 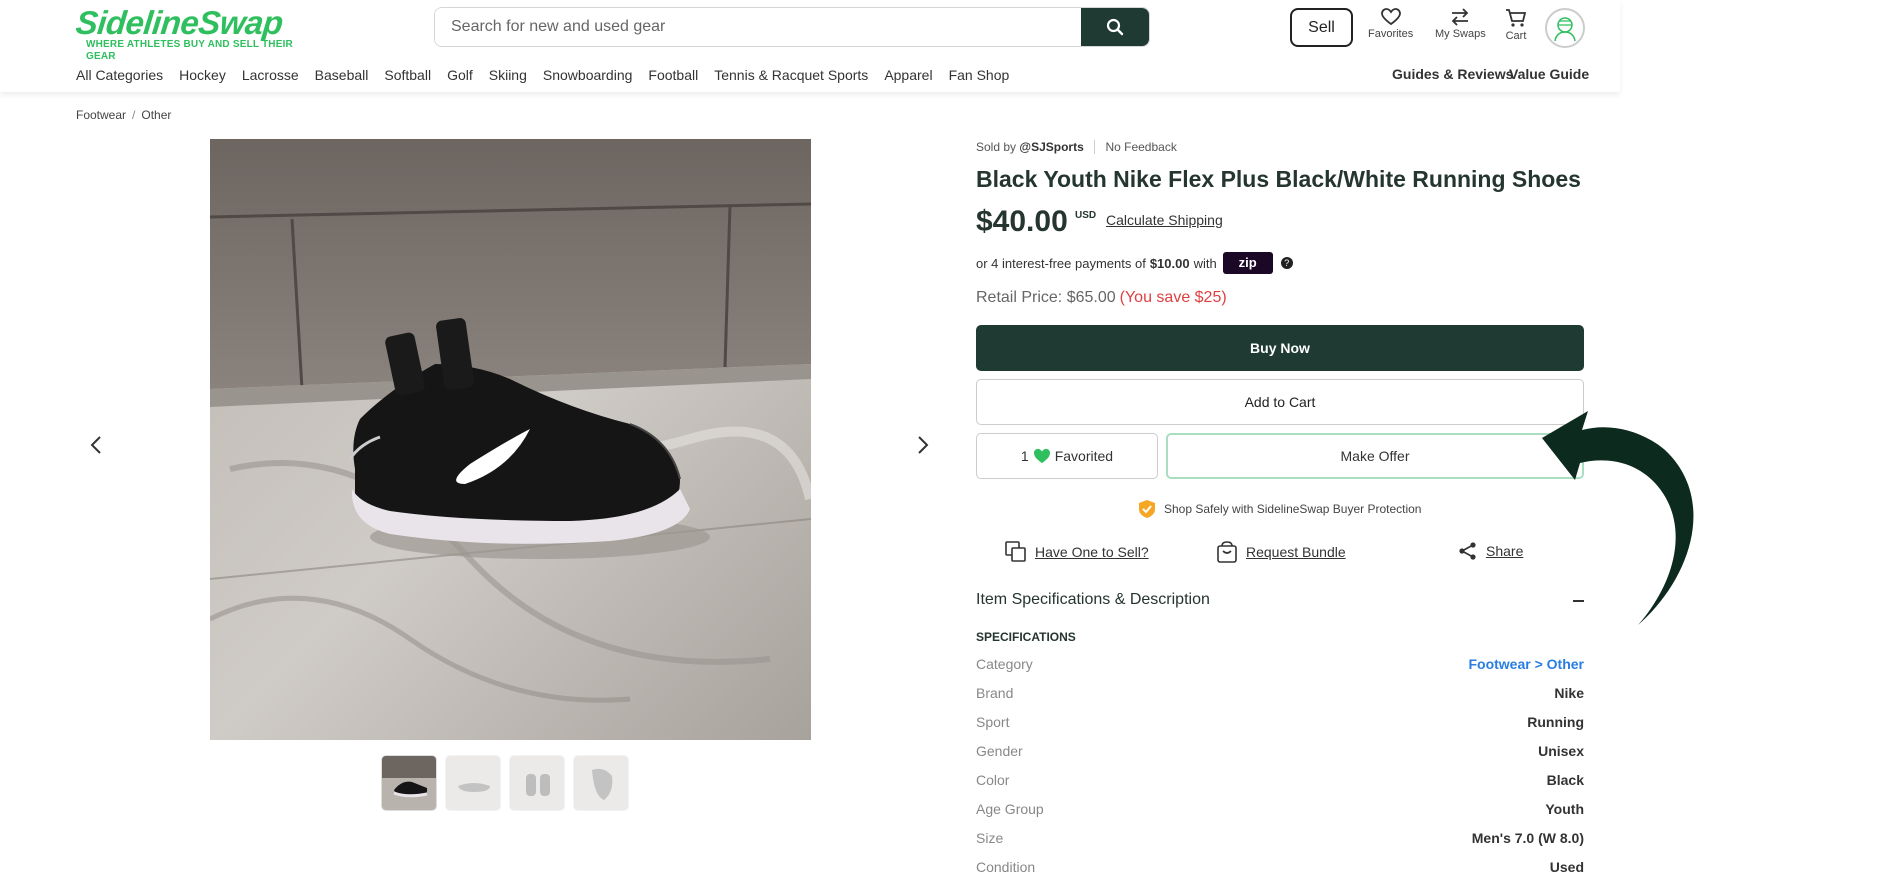 What do you see at coordinates (791, 75) in the screenshot?
I see `nav-item-tennis-racquet-sports: Tennis & Racquet Sports` at bounding box center [791, 75].